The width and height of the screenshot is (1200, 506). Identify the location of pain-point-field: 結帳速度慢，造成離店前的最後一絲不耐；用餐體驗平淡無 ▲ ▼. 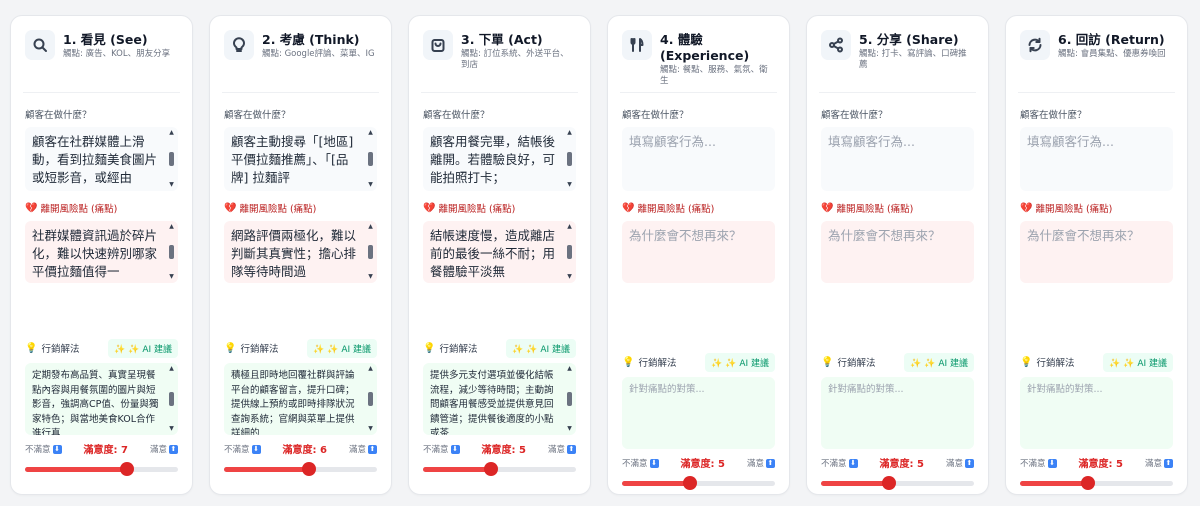
(499, 252).